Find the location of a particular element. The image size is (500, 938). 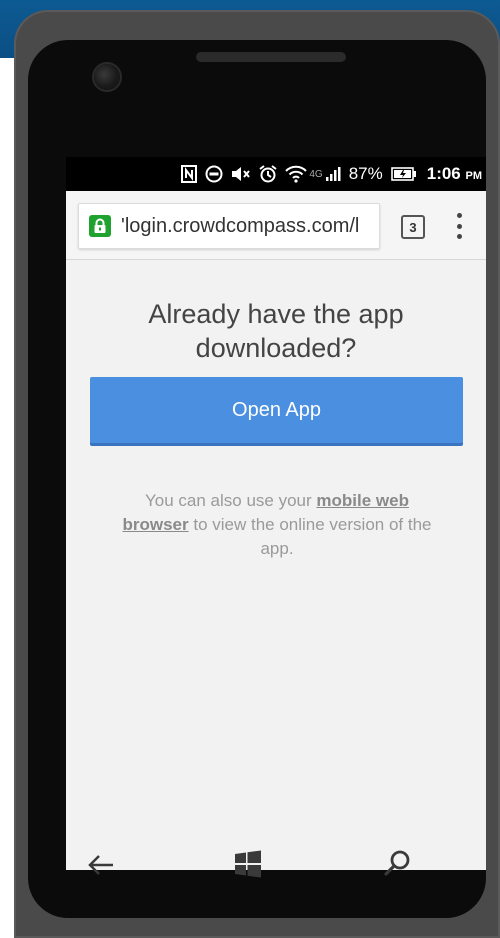

open-app-button: Open App is located at coordinates (276, 410).